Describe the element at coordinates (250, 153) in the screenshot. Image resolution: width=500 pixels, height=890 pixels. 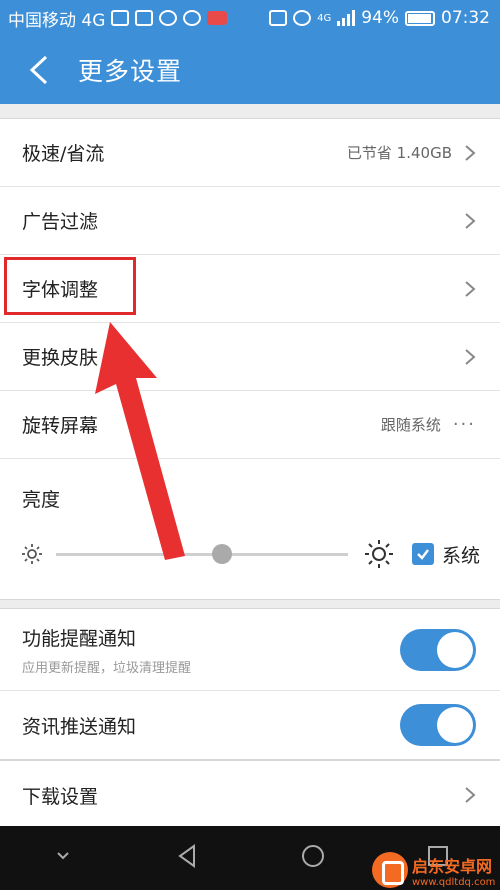
I see `row-speed: 极速/省流 已节省 1.40GB` at that location.